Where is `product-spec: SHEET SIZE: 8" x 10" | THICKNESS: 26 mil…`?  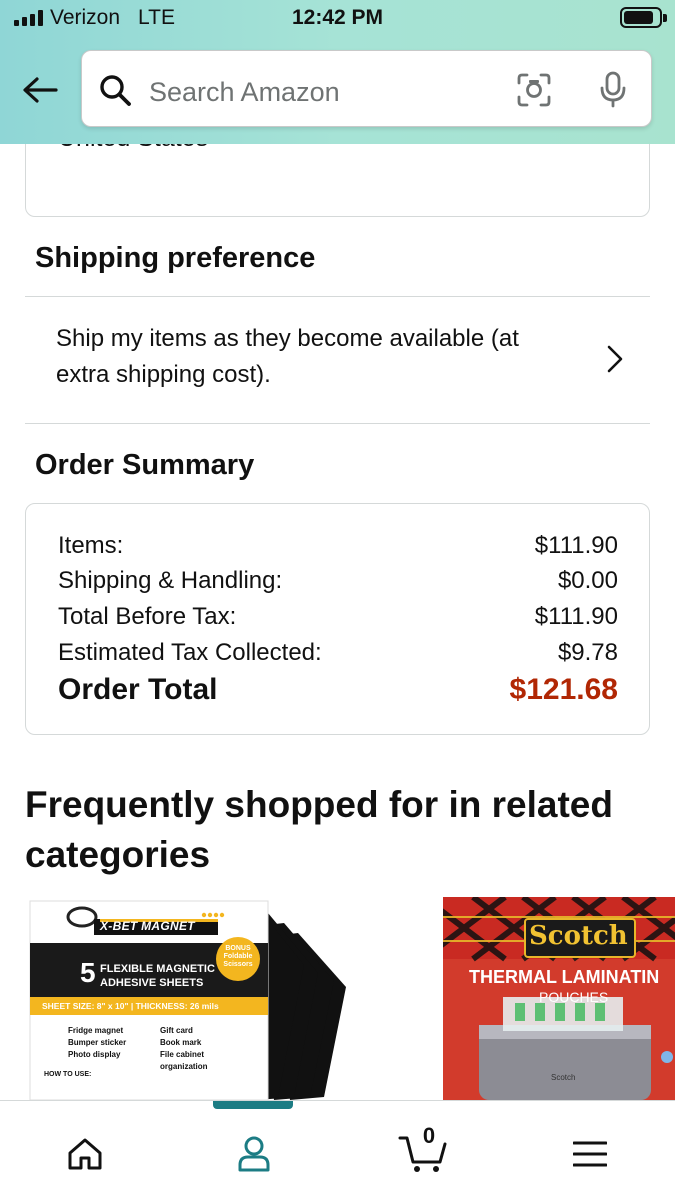
product-spec: SHEET SIZE: 8" x 10" | THICKNESS: 26 mil… is located at coordinates (130, 1006).